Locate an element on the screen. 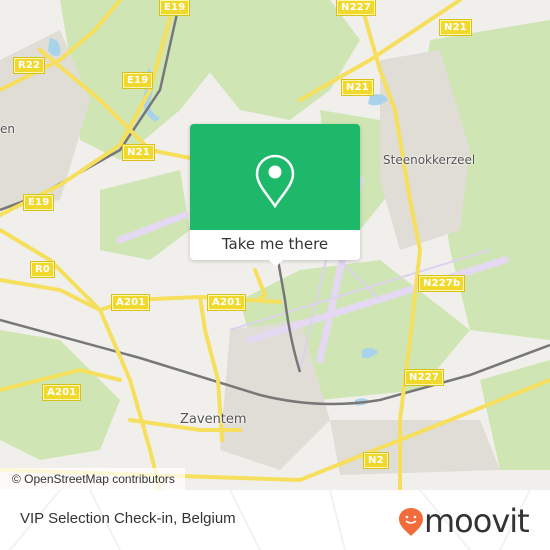 The height and width of the screenshot is (550, 550). road-shield-n227b: N227b is located at coordinates (441, 283).